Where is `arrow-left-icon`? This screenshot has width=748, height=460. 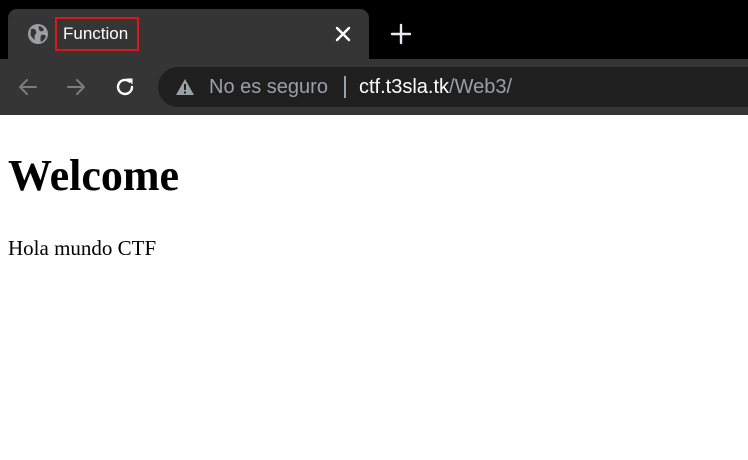
arrow-left-icon is located at coordinates (28, 87).